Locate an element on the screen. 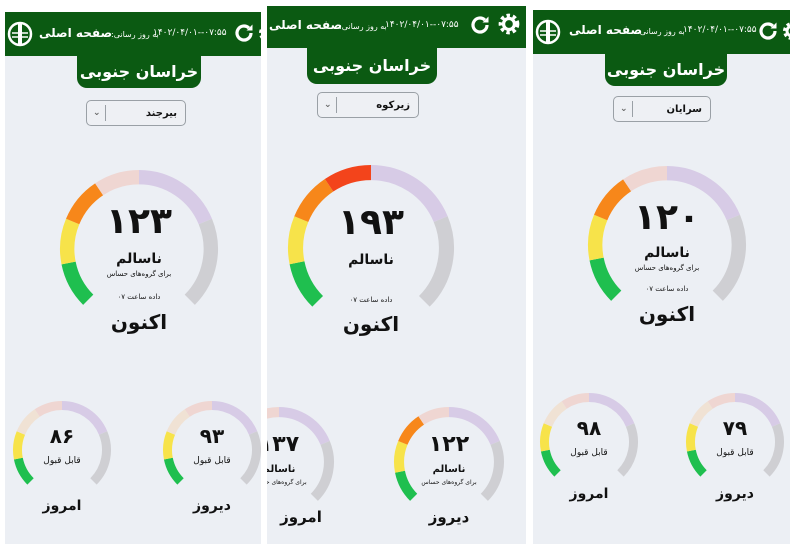  aqi-value: ۱۳۷ is located at coordinates (283, 444).